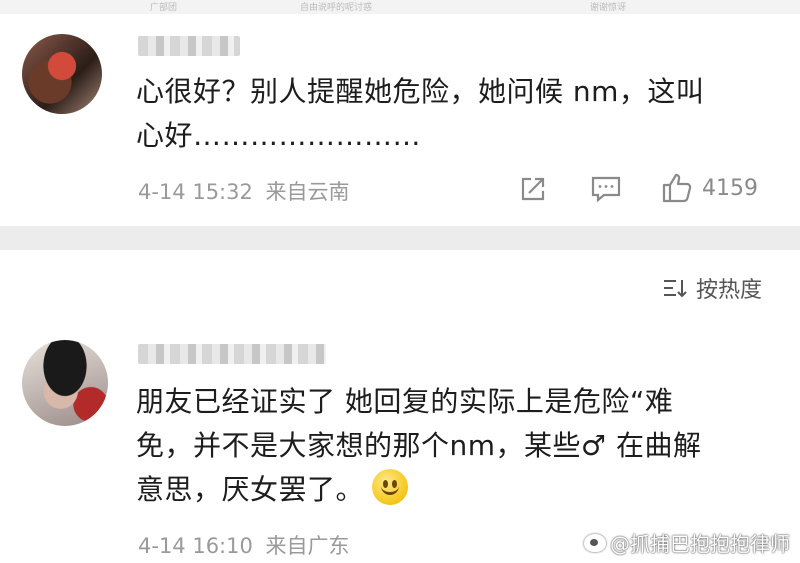 The height and width of the screenshot is (563, 800). What do you see at coordinates (405, 401) in the screenshot?
I see `comment-text-line: 朋友已经证实了 她回复的实际上是危险“难` at bounding box center [405, 401].